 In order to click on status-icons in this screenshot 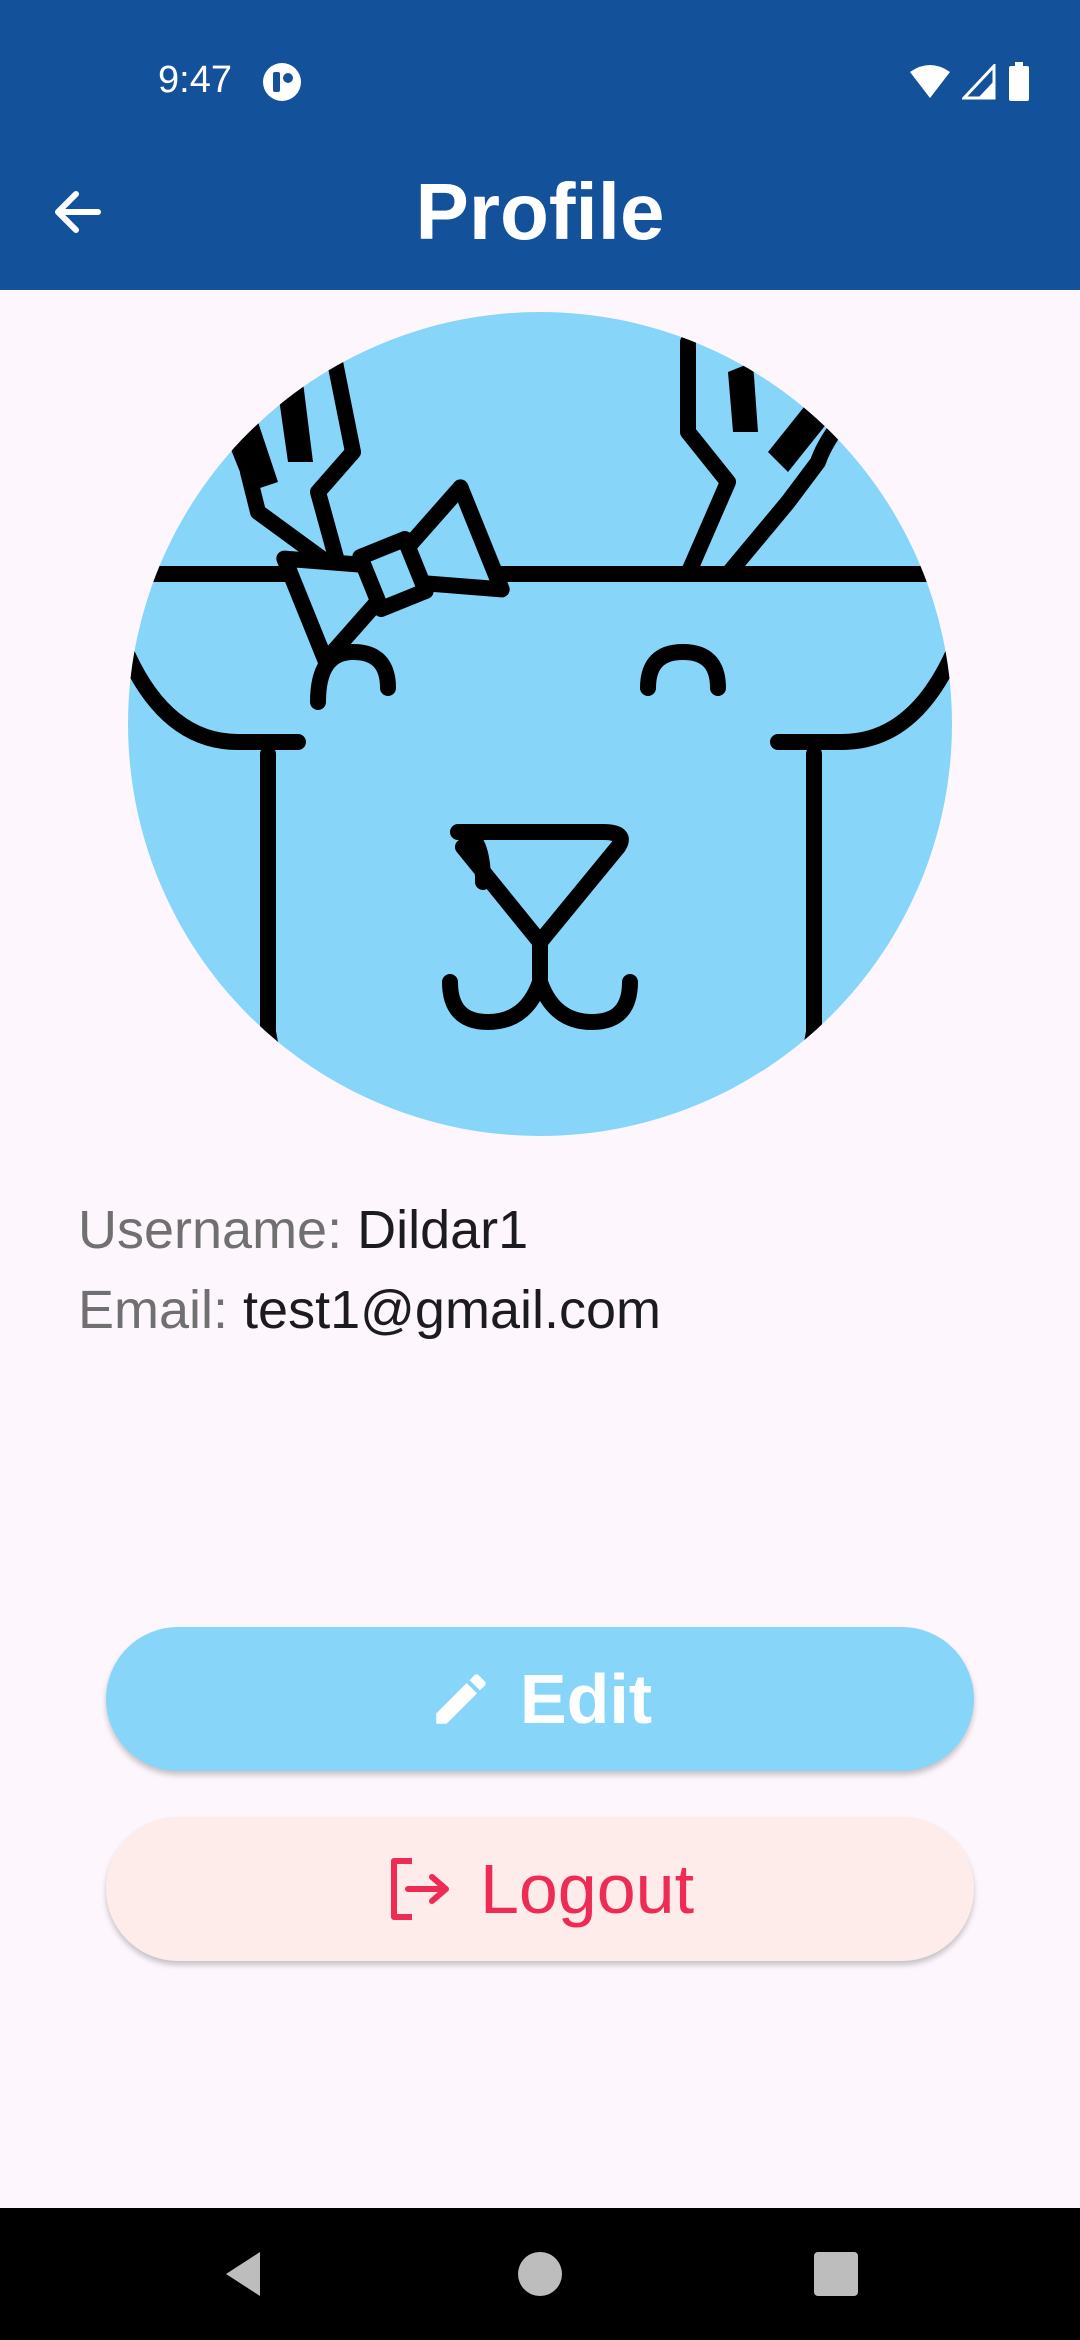, I will do `click(970, 82)`.